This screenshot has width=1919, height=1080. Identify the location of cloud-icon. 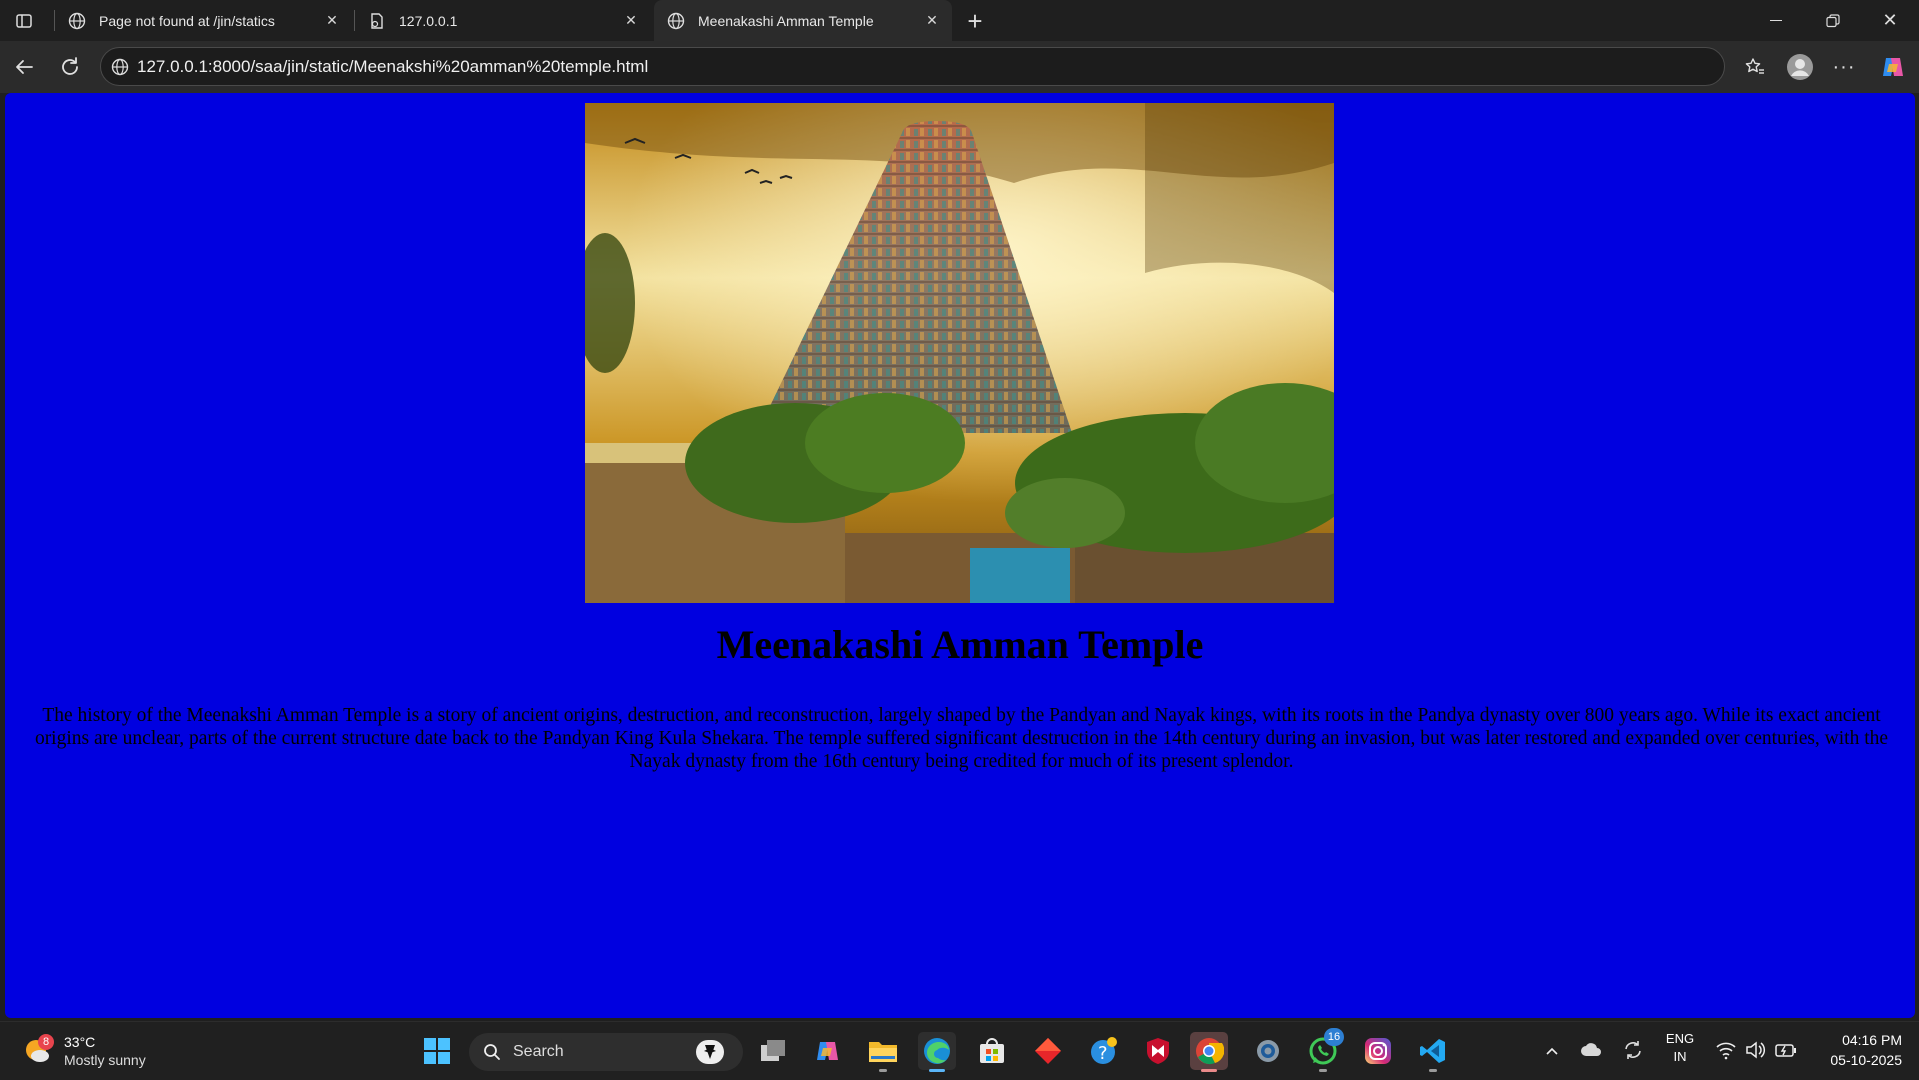
(1591, 1049).